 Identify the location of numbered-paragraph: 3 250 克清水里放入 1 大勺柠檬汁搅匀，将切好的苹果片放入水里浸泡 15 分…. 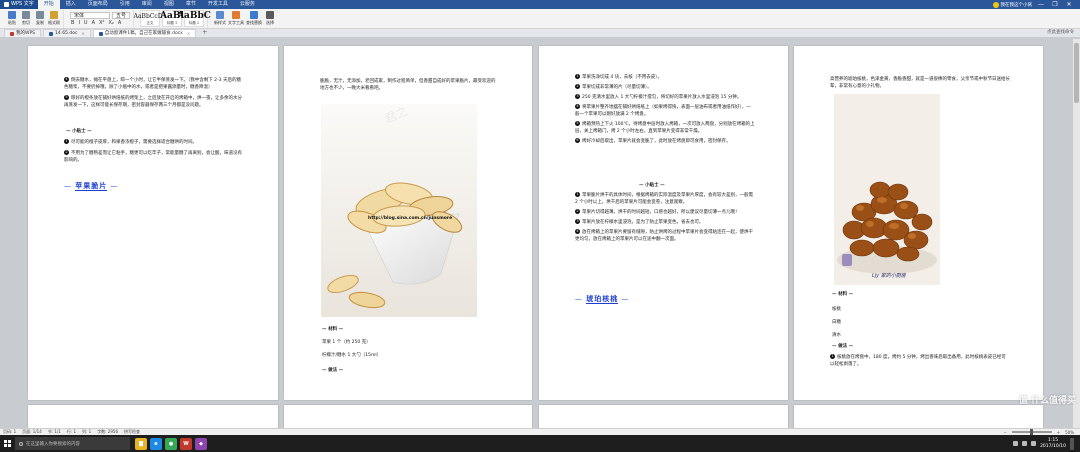
(665, 97).